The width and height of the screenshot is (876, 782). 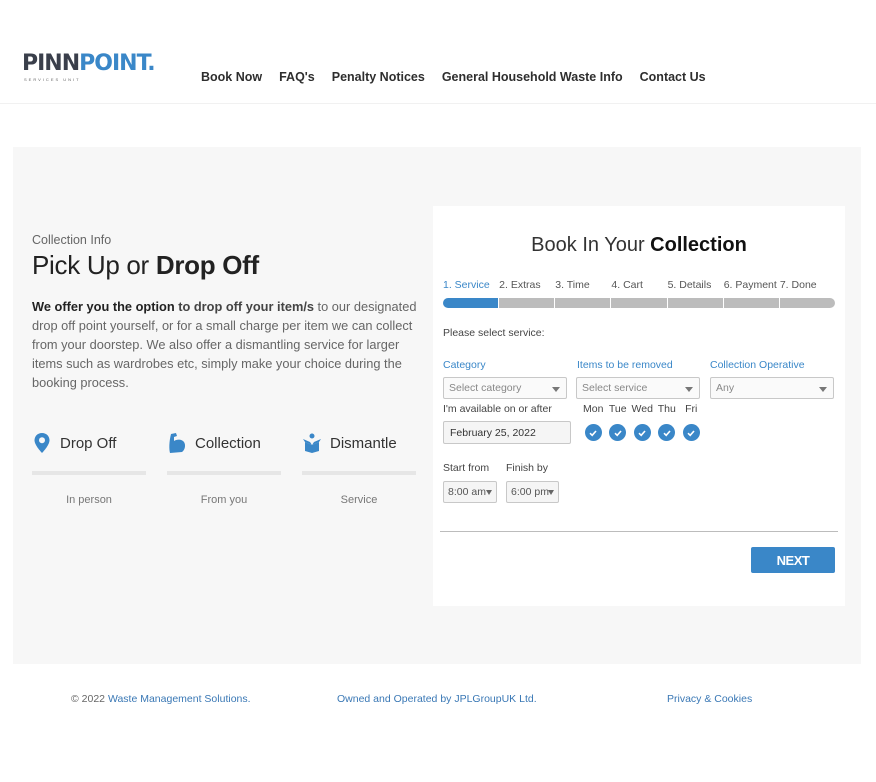 I want to click on feature-subtitle: In person, so click(x=89, y=500).